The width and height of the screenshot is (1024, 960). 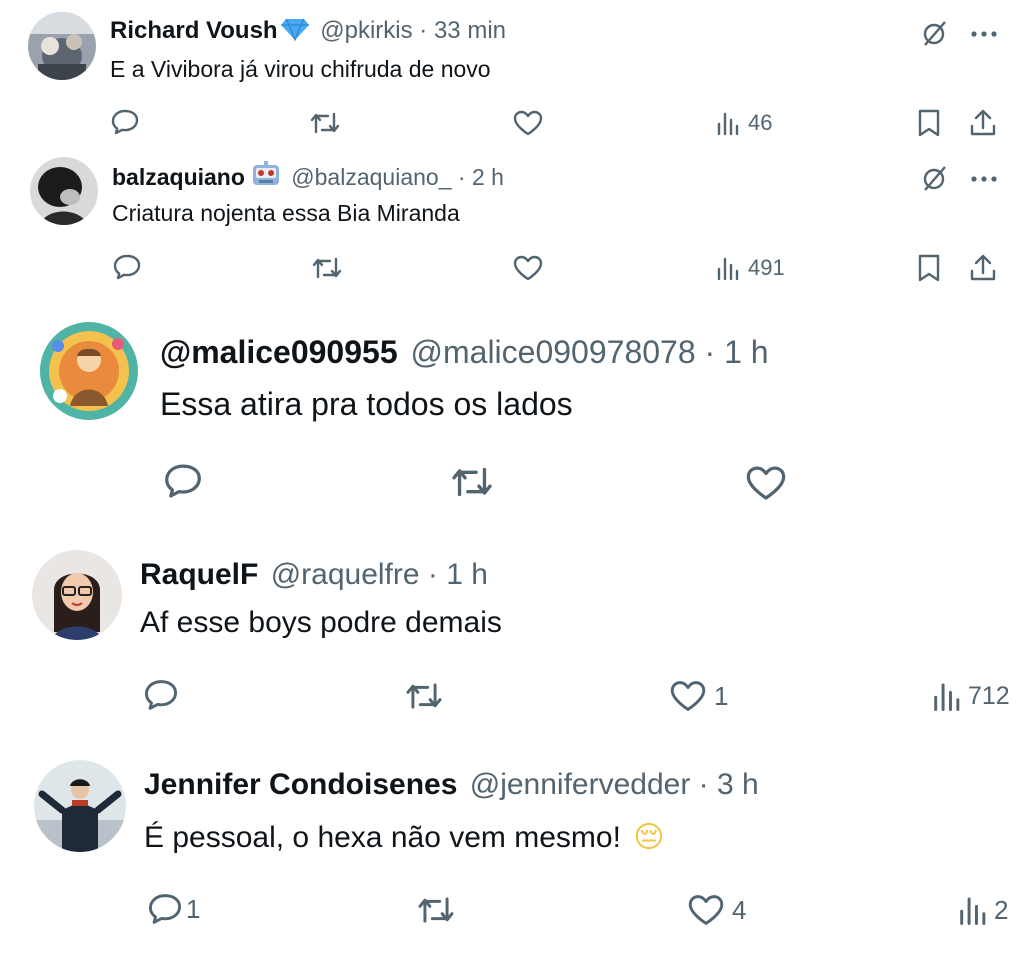 I want to click on user-handle: @jennifervedder, so click(x=580, y=784).